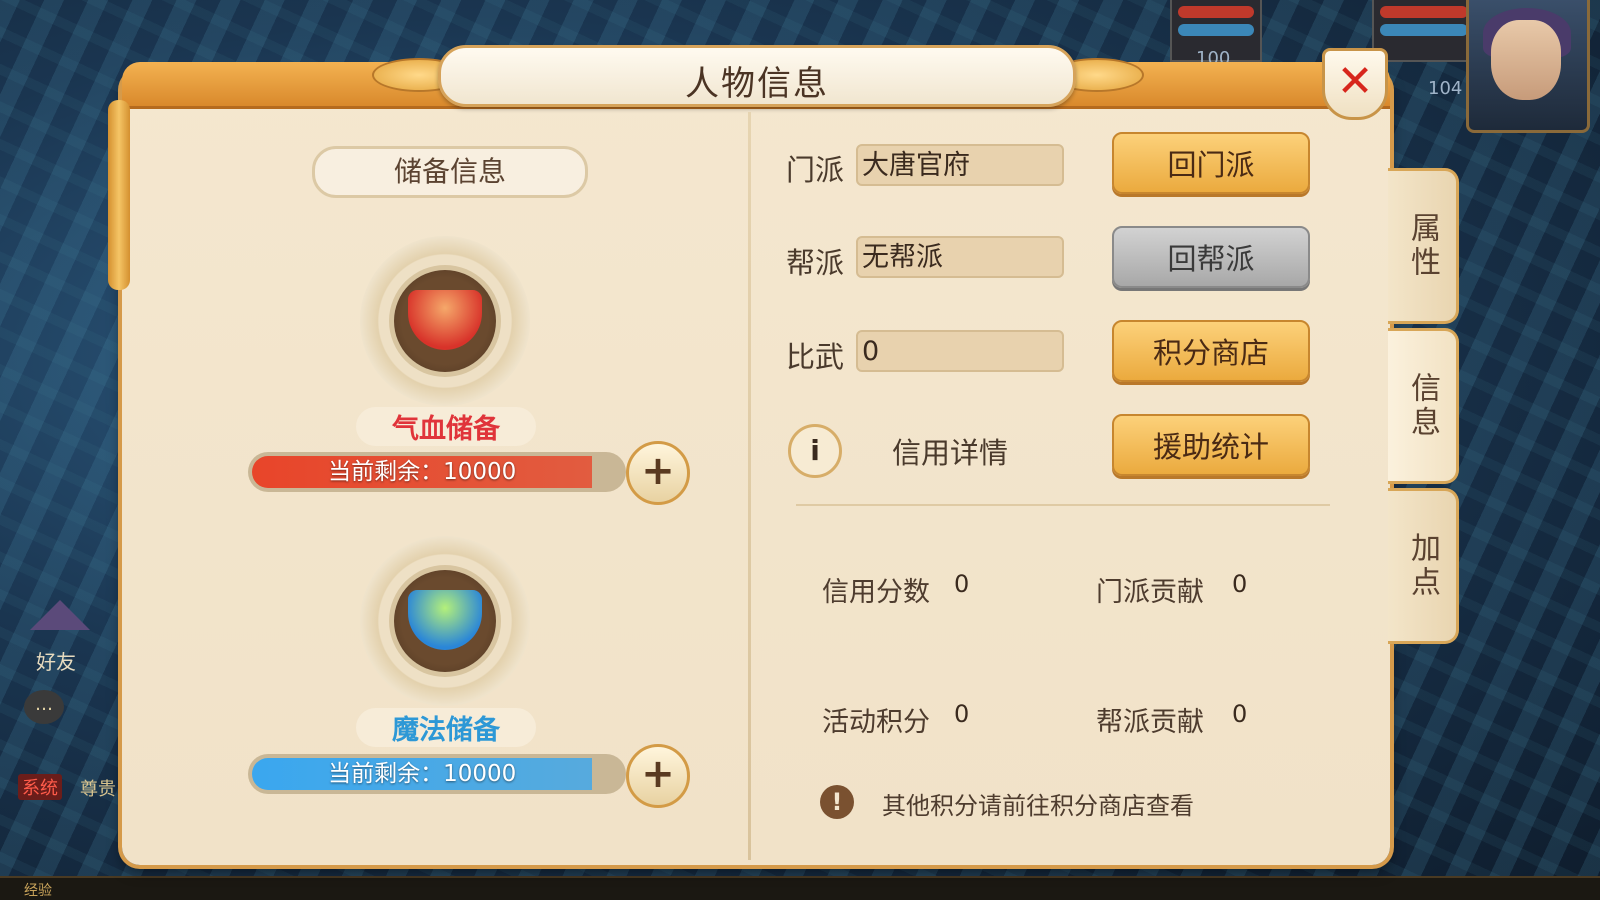 The image size is (1600, 900). I want to click on hp-remaining-text: 当前剩余：10000, so click(422, 472).